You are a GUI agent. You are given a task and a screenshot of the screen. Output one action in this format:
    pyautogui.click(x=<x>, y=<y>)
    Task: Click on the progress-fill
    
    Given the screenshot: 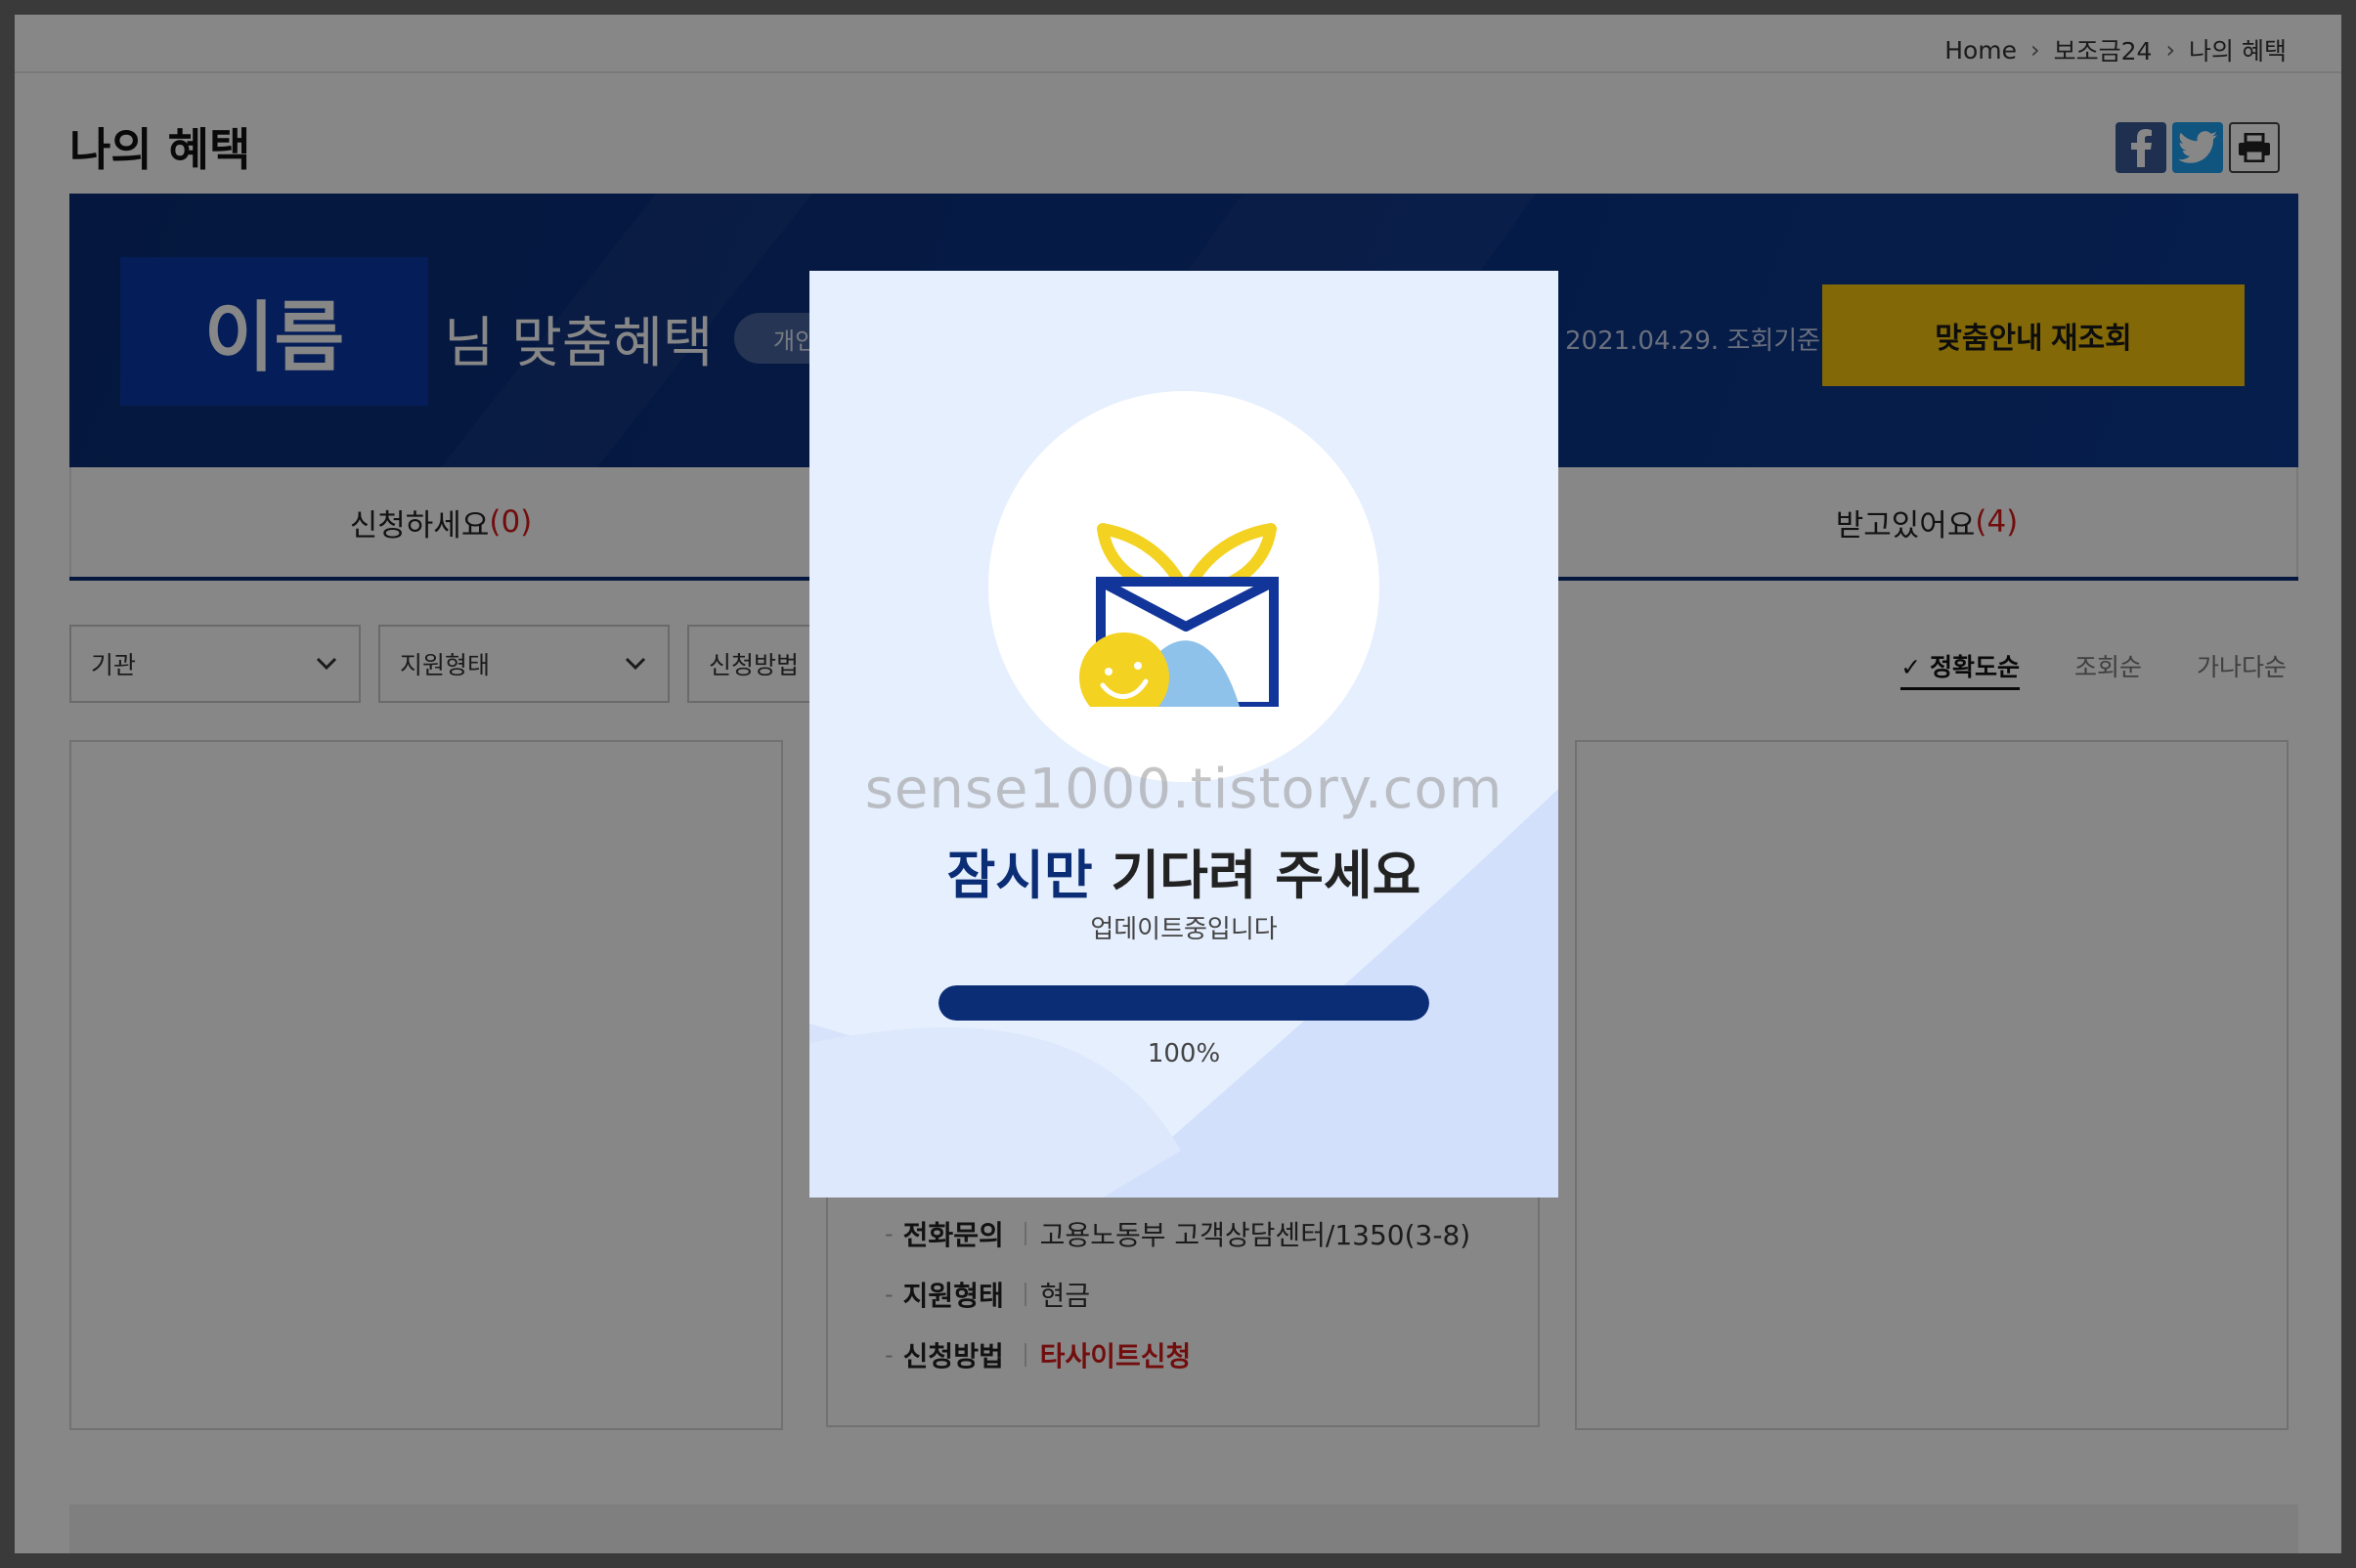 What is the action you would take?
    pyautogui.click(x=1184, y=1003)
    